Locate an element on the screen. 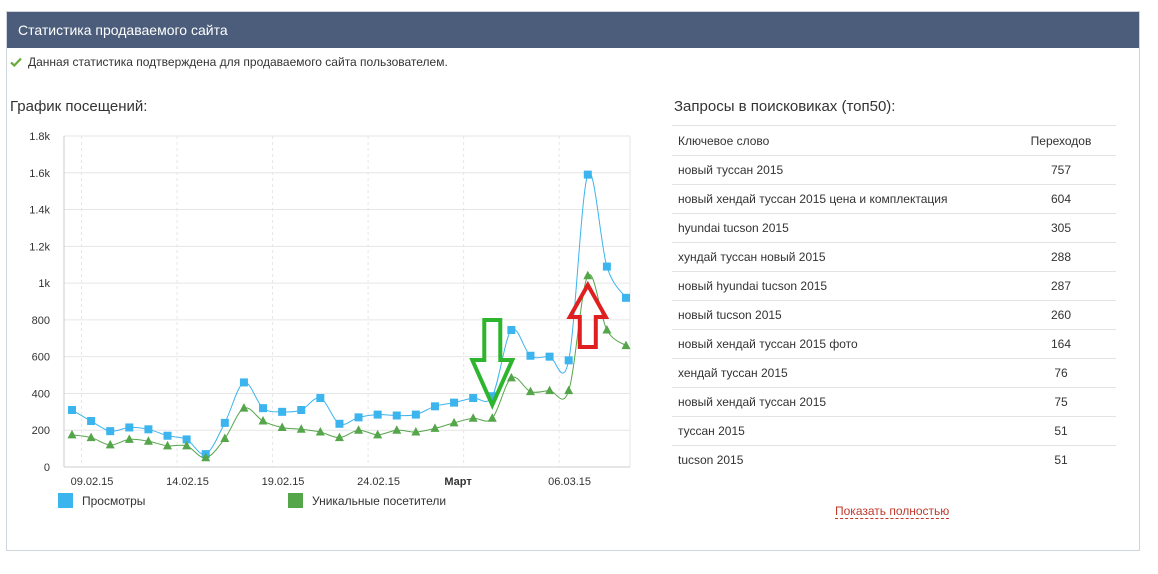 Image resolution: width=1158 pixels, height=574 pixels. x-tick-label: 09.02.15 is located at coordinates (92, 482).